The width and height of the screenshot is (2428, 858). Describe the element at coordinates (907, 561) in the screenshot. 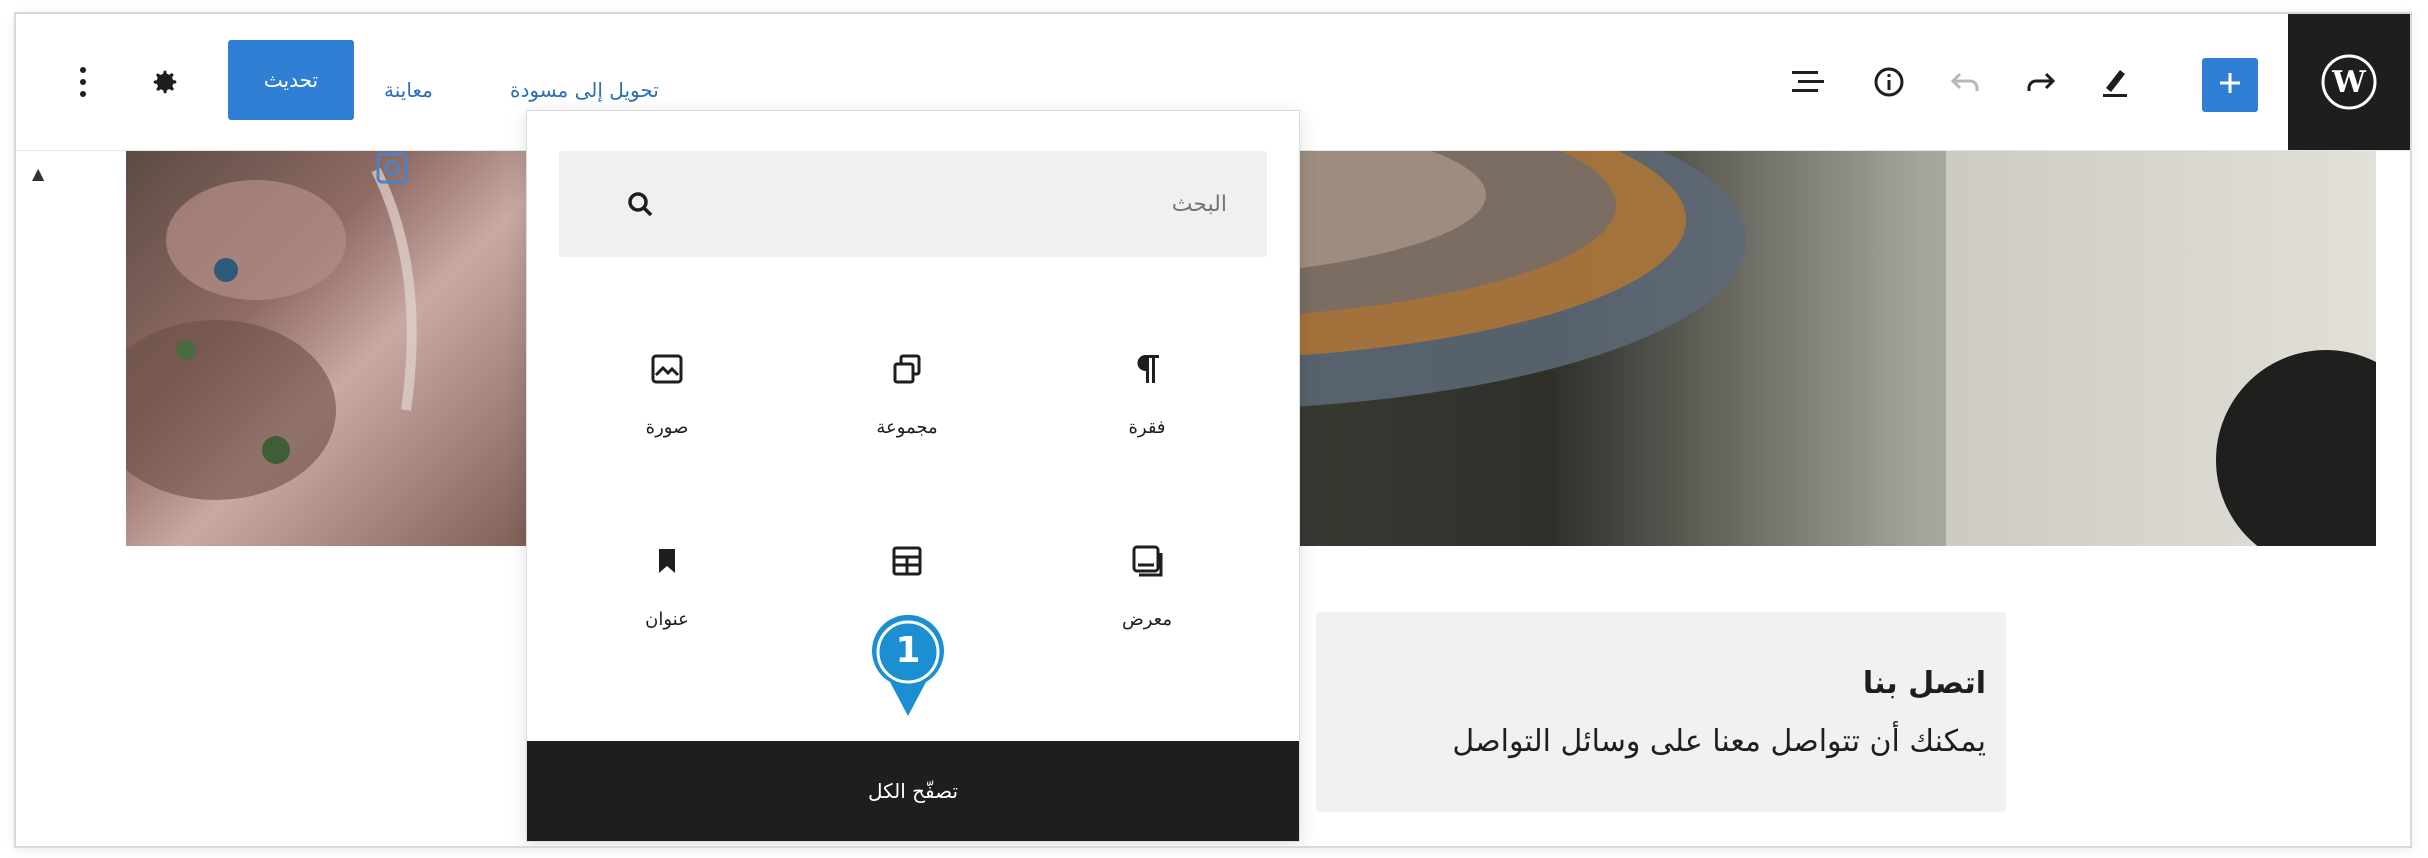

I see `table-icon` at that location.